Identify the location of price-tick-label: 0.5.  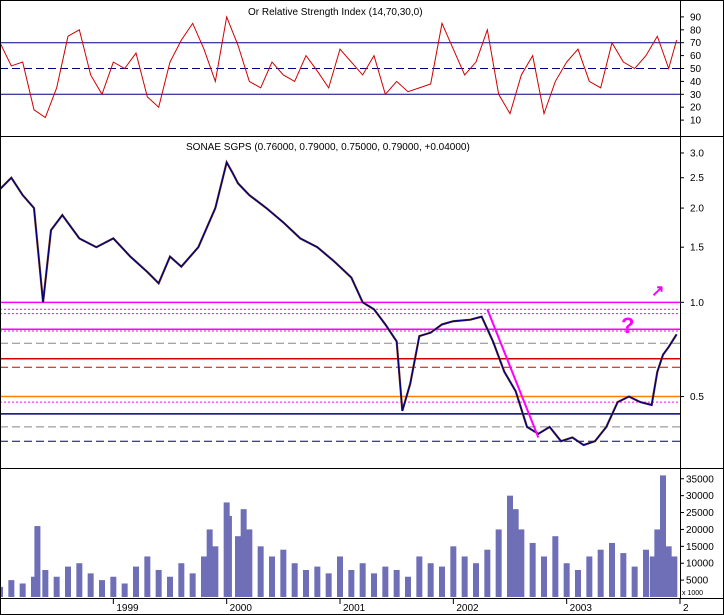
(697, 397).